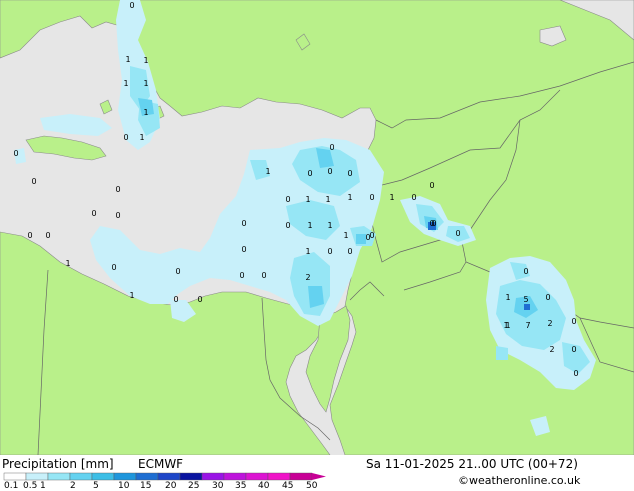  I want to click on legend-title: Precipitation [mm], so click(58, 464).